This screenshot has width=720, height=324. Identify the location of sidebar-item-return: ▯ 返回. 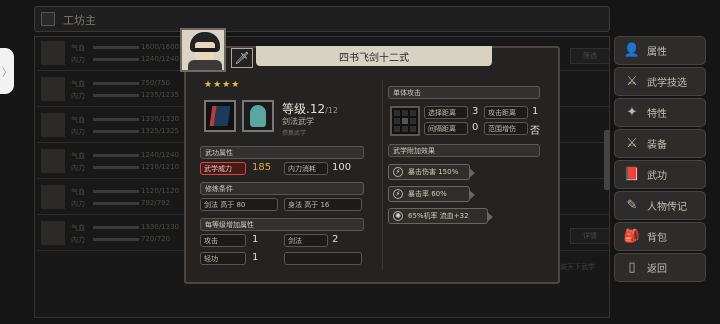
(660, 267).